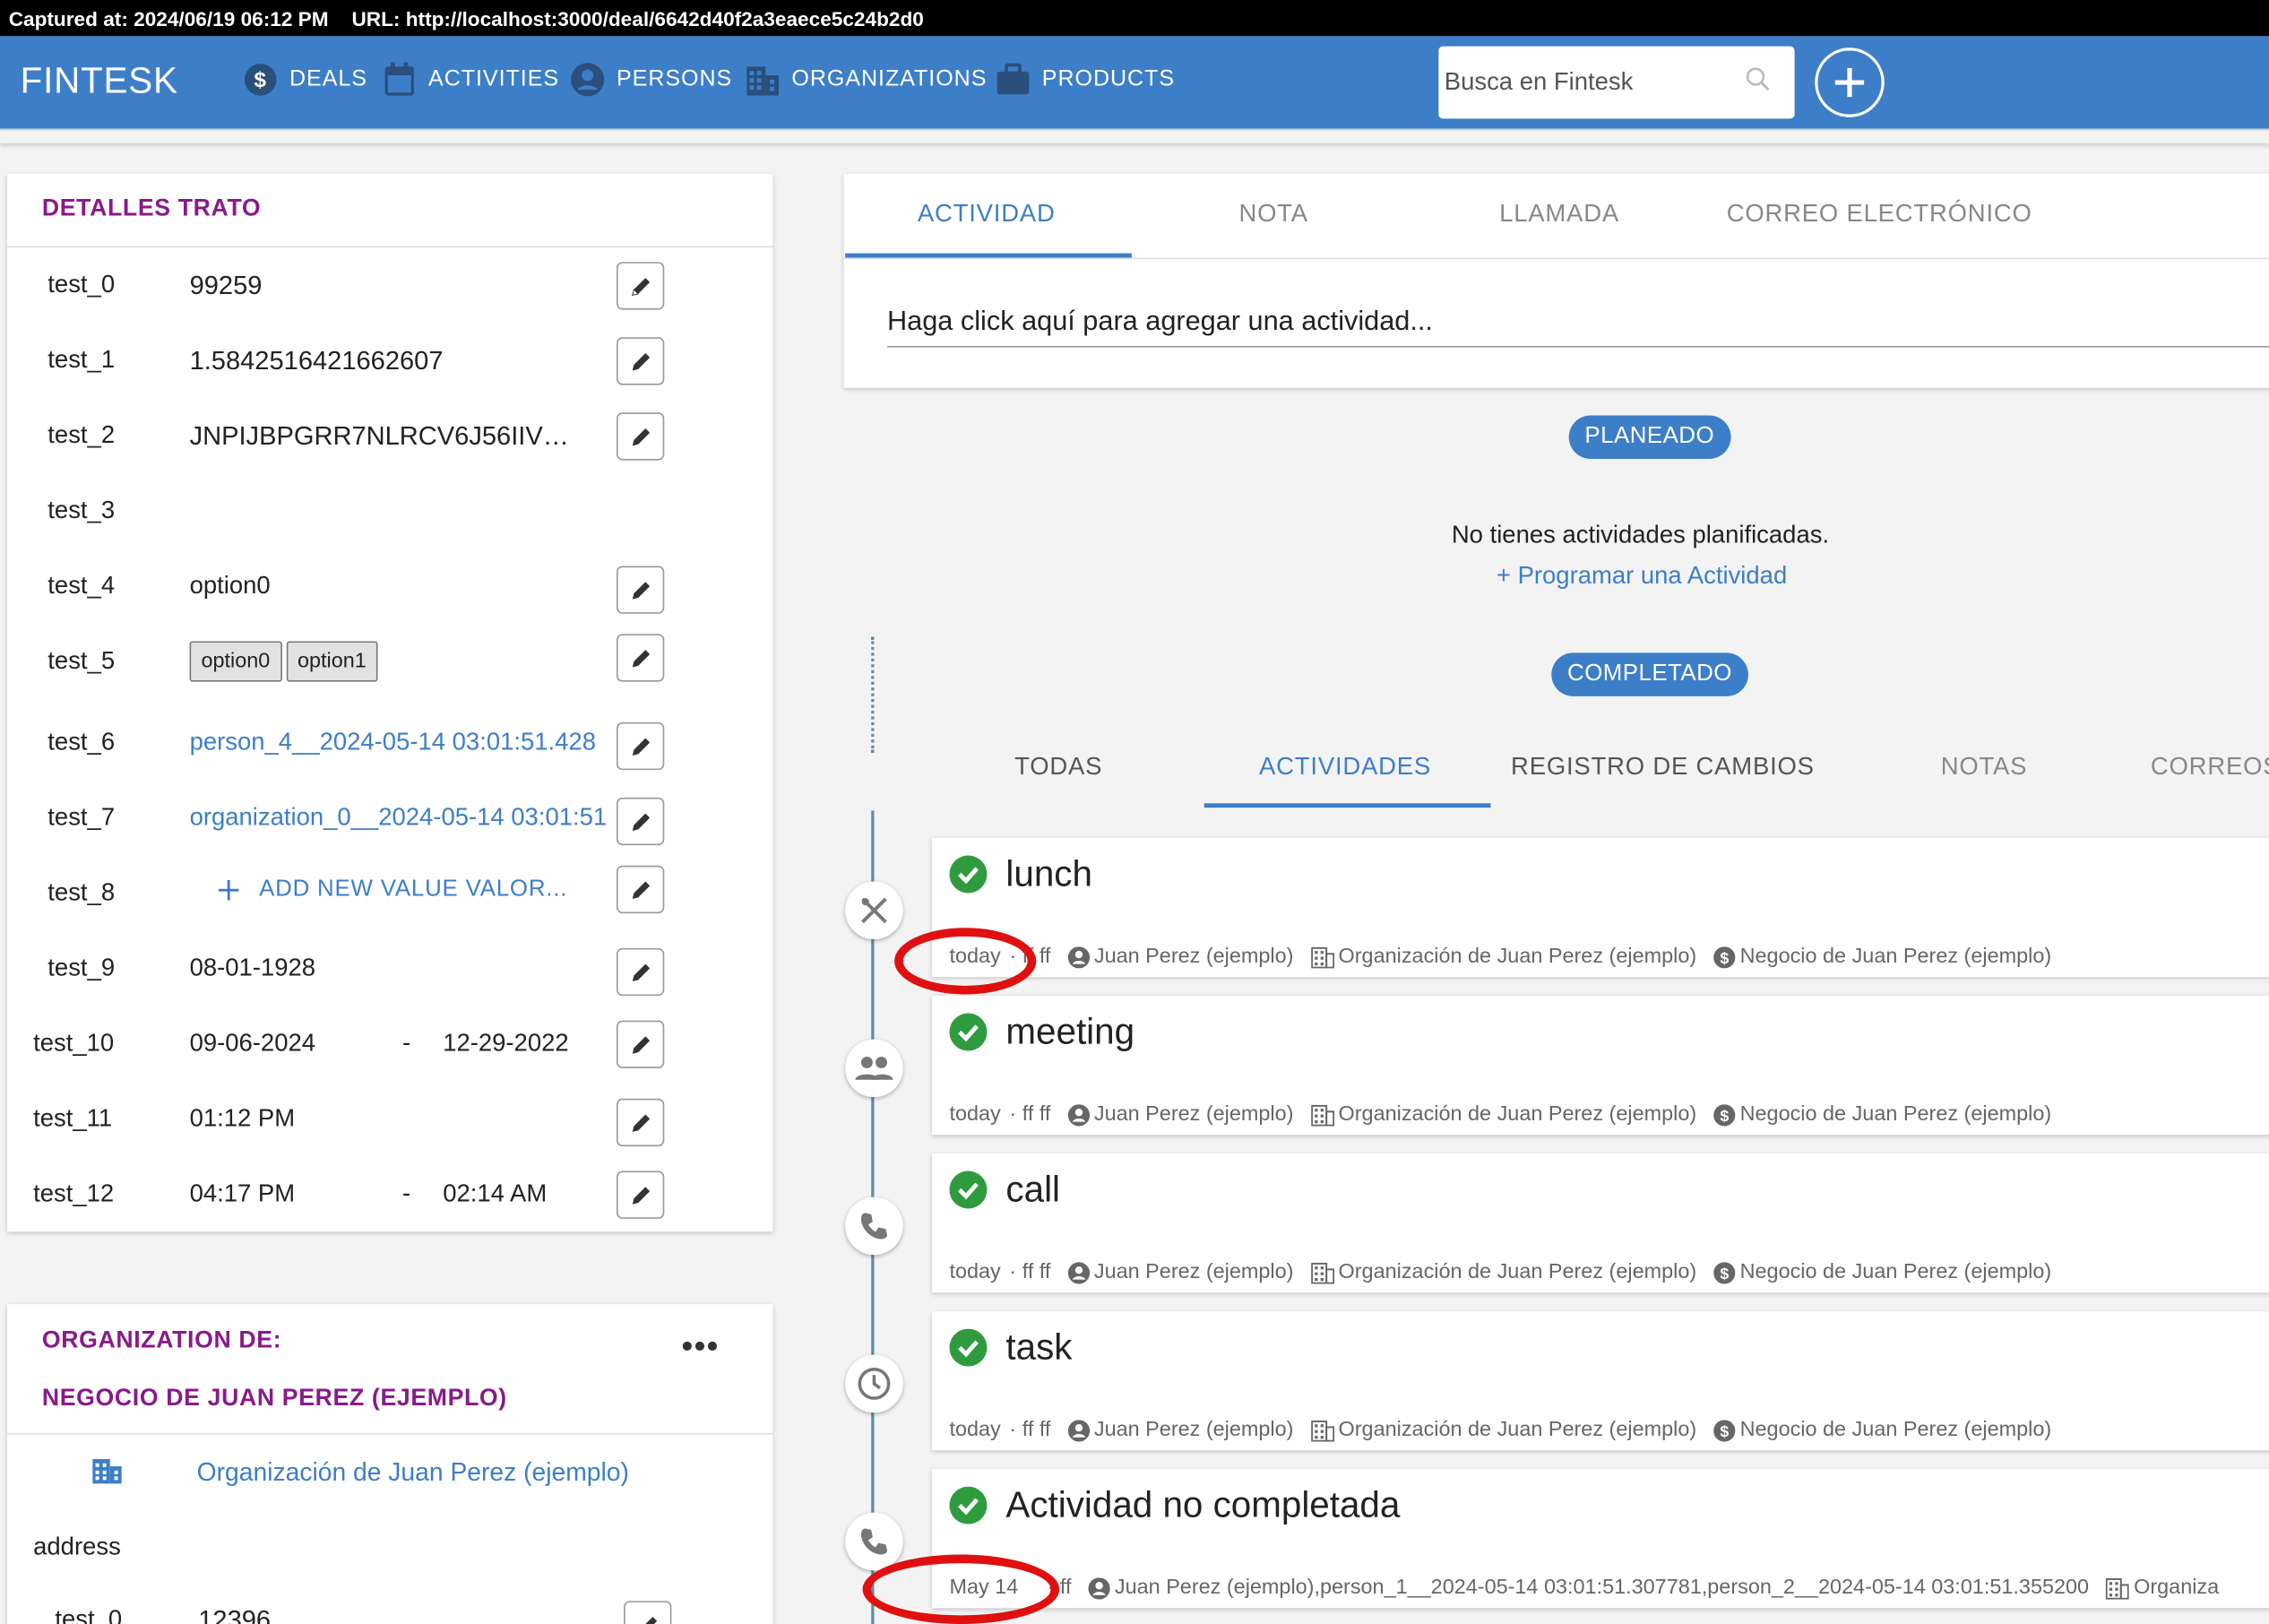  What do you see at coordinates (316, 360) in the screenshot?
I see `detail-value: 1.5842516421662607` at bounding box center [316, 360].